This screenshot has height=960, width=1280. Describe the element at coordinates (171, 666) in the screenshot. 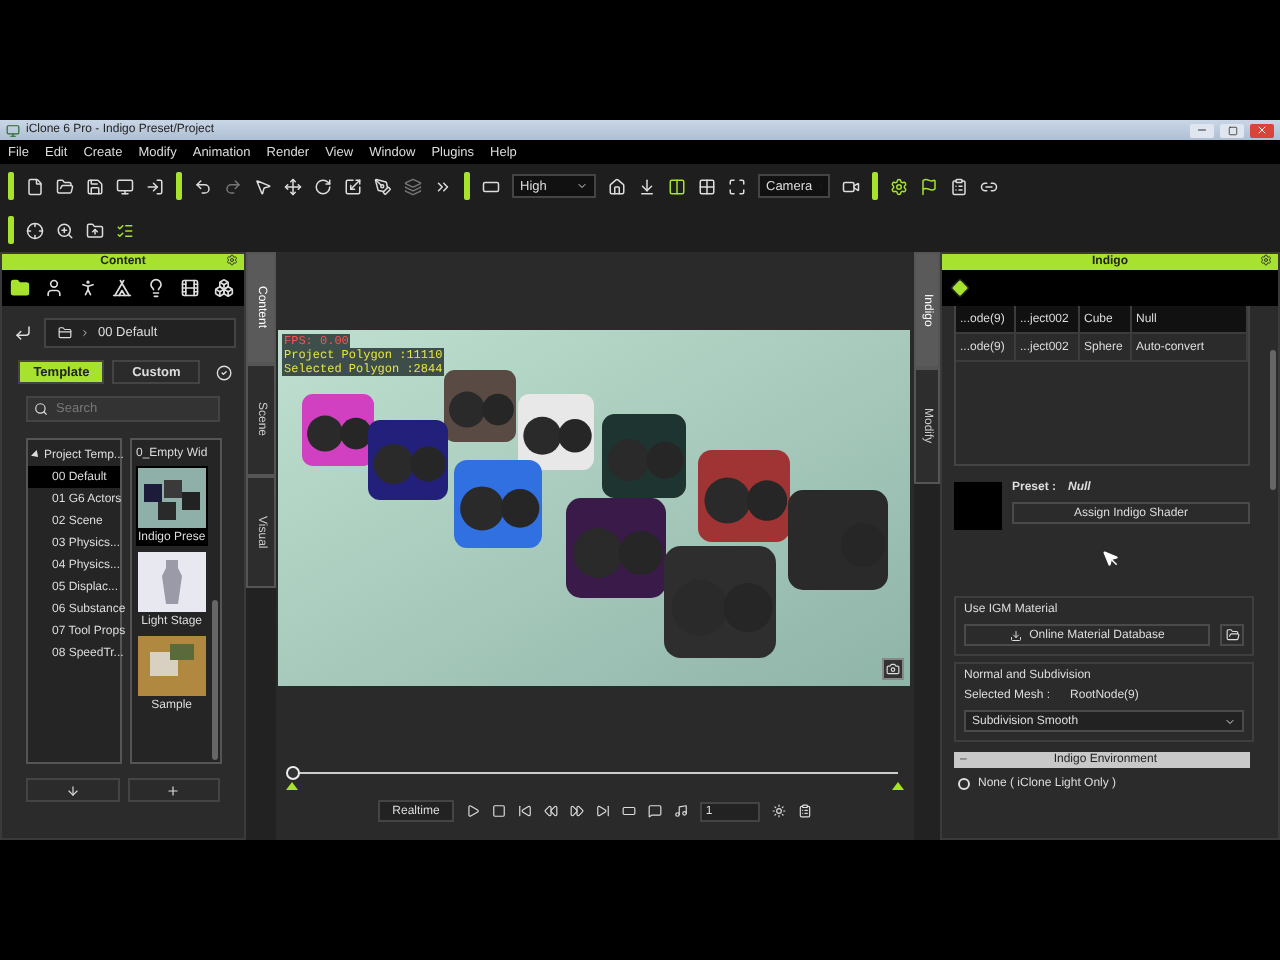

I see `room-thumbnail` at that location.